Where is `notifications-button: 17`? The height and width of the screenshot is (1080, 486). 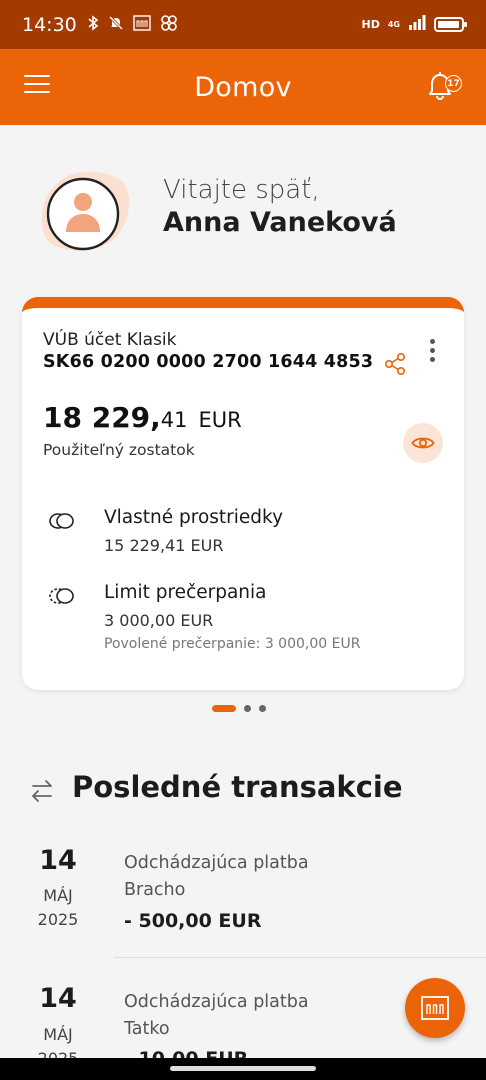
notifications-button: 17 is located at coordinates (444, 87).